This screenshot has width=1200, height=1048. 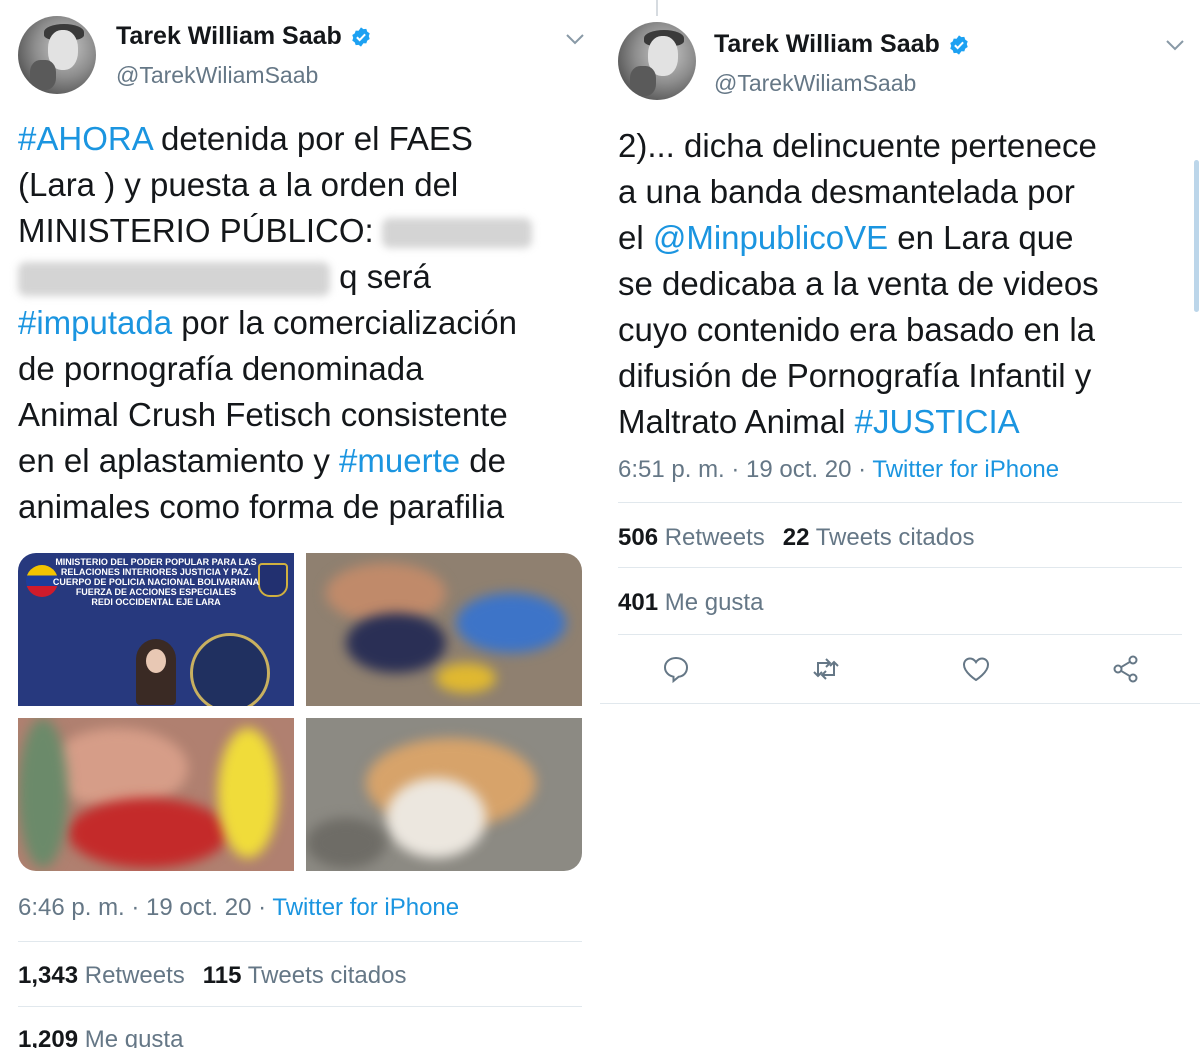 I want to click on retweets-count: 1,343, so click(x=48, y=975).